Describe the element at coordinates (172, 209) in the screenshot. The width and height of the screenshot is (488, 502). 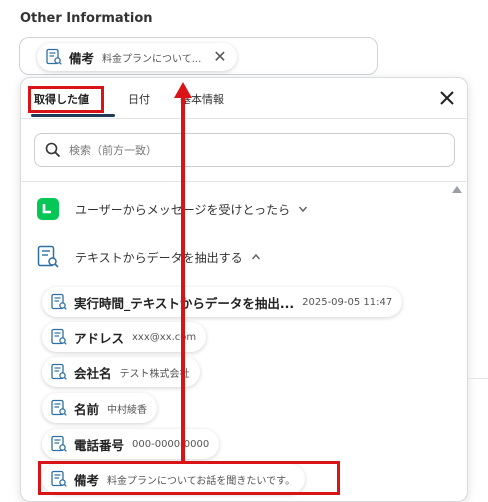
I see `group-line-message-trigger: ユーザーからメッセージを受けとったら` at that location.